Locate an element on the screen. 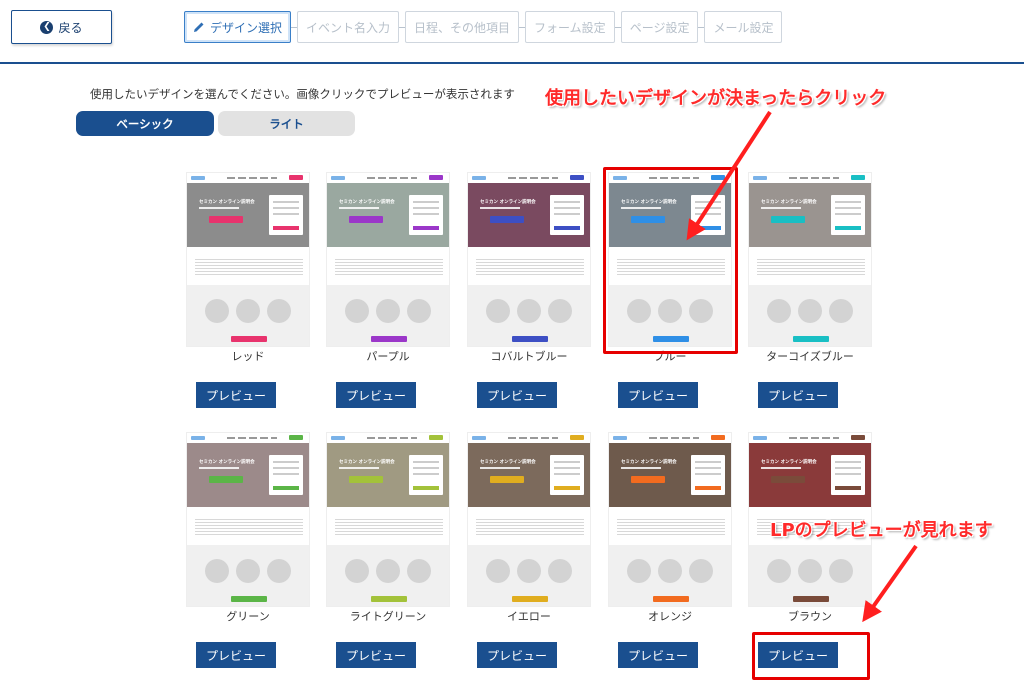 The height and width of the screenshot is (692, 1024). thumbnail-hero-button is located at coordinates (507, 219).